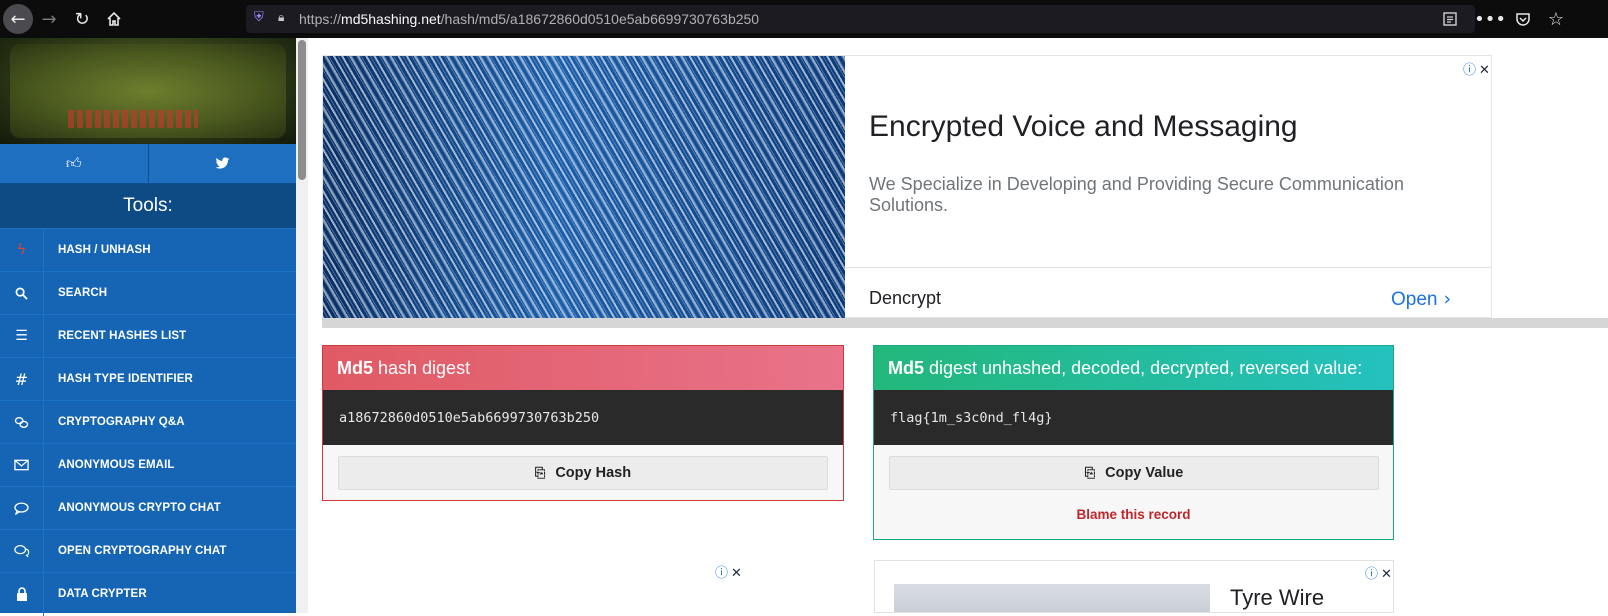  Describe the element at coordinates (424, 367) in the screenshot. I see `hash-card-title: hash digest` at that location.